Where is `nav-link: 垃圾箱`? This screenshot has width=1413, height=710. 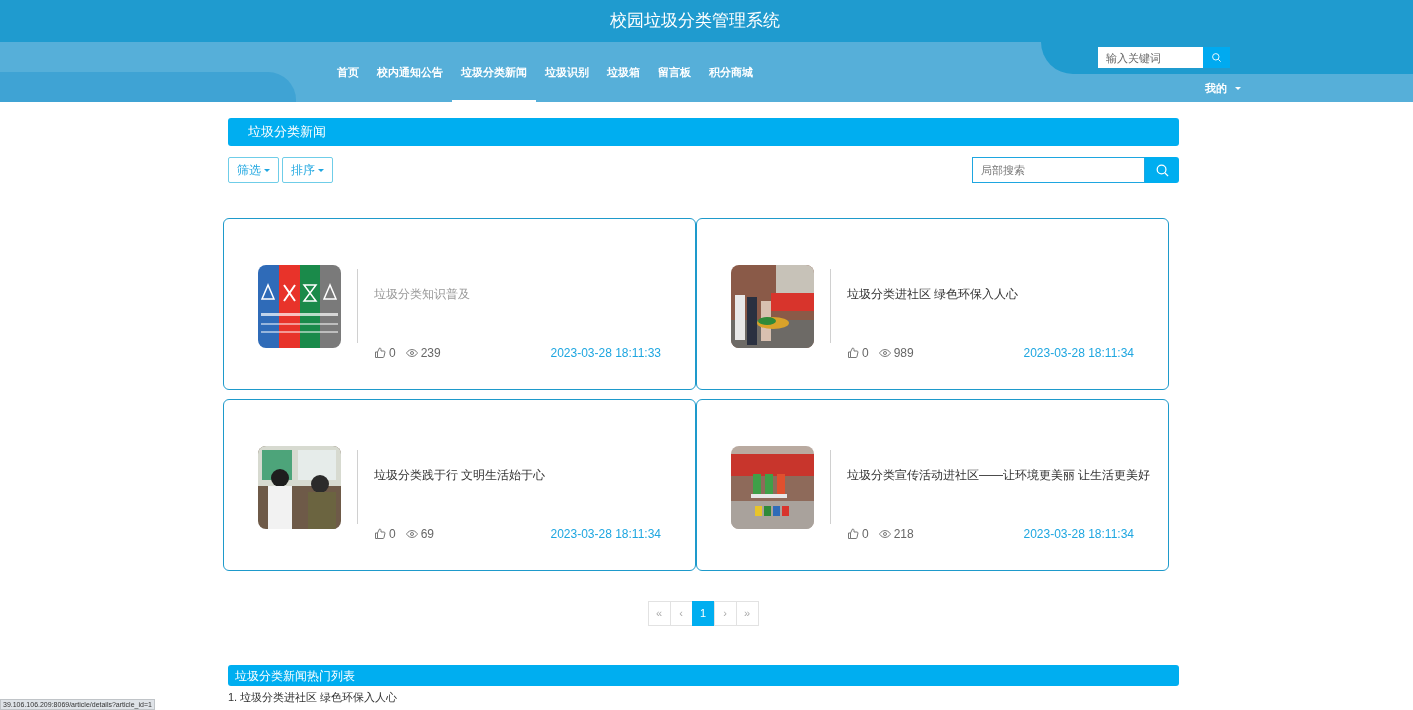
nav-link: 垃圾箱 is located at coordinates (623, 72).